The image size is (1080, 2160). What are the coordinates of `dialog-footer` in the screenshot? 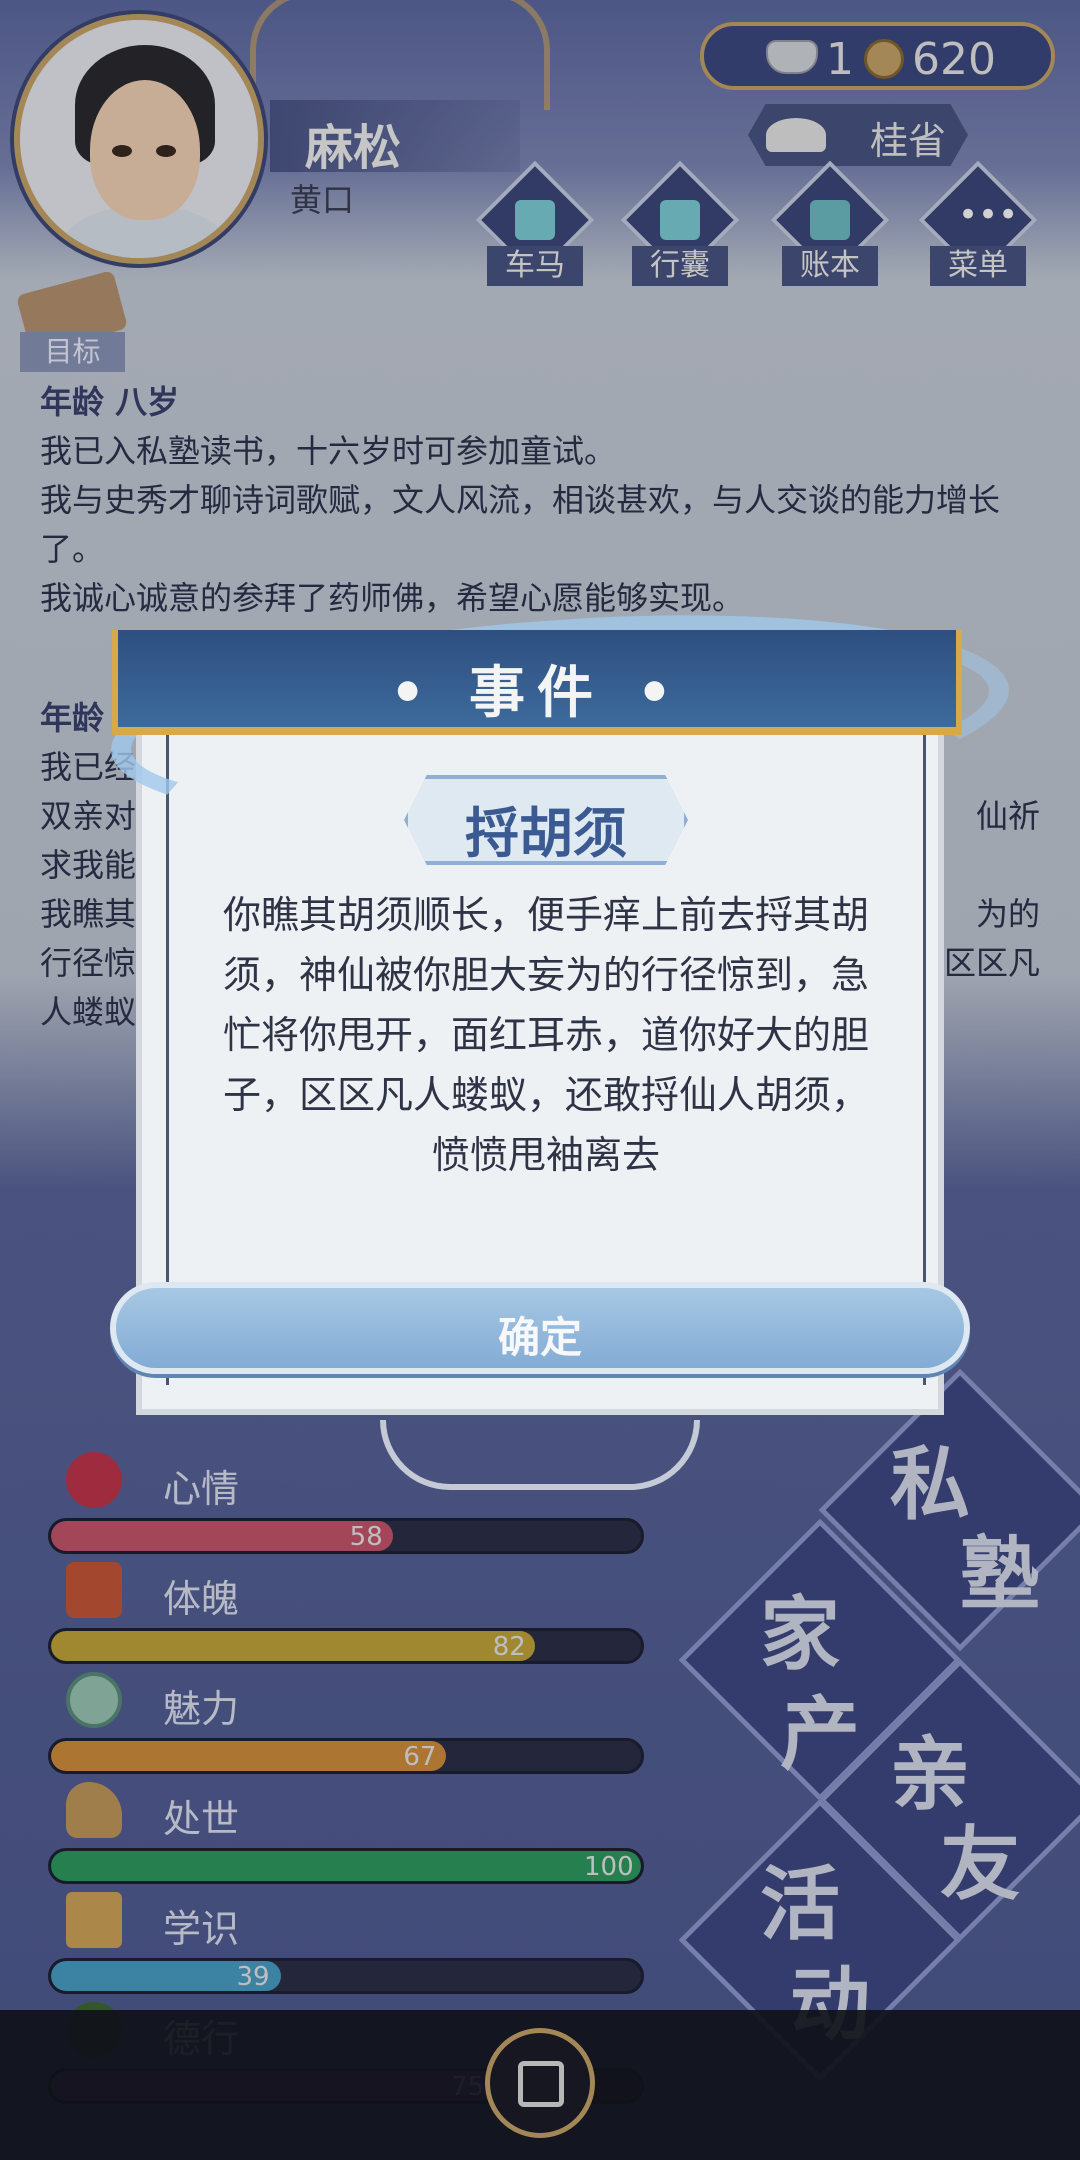 It's located at (540, 1400).